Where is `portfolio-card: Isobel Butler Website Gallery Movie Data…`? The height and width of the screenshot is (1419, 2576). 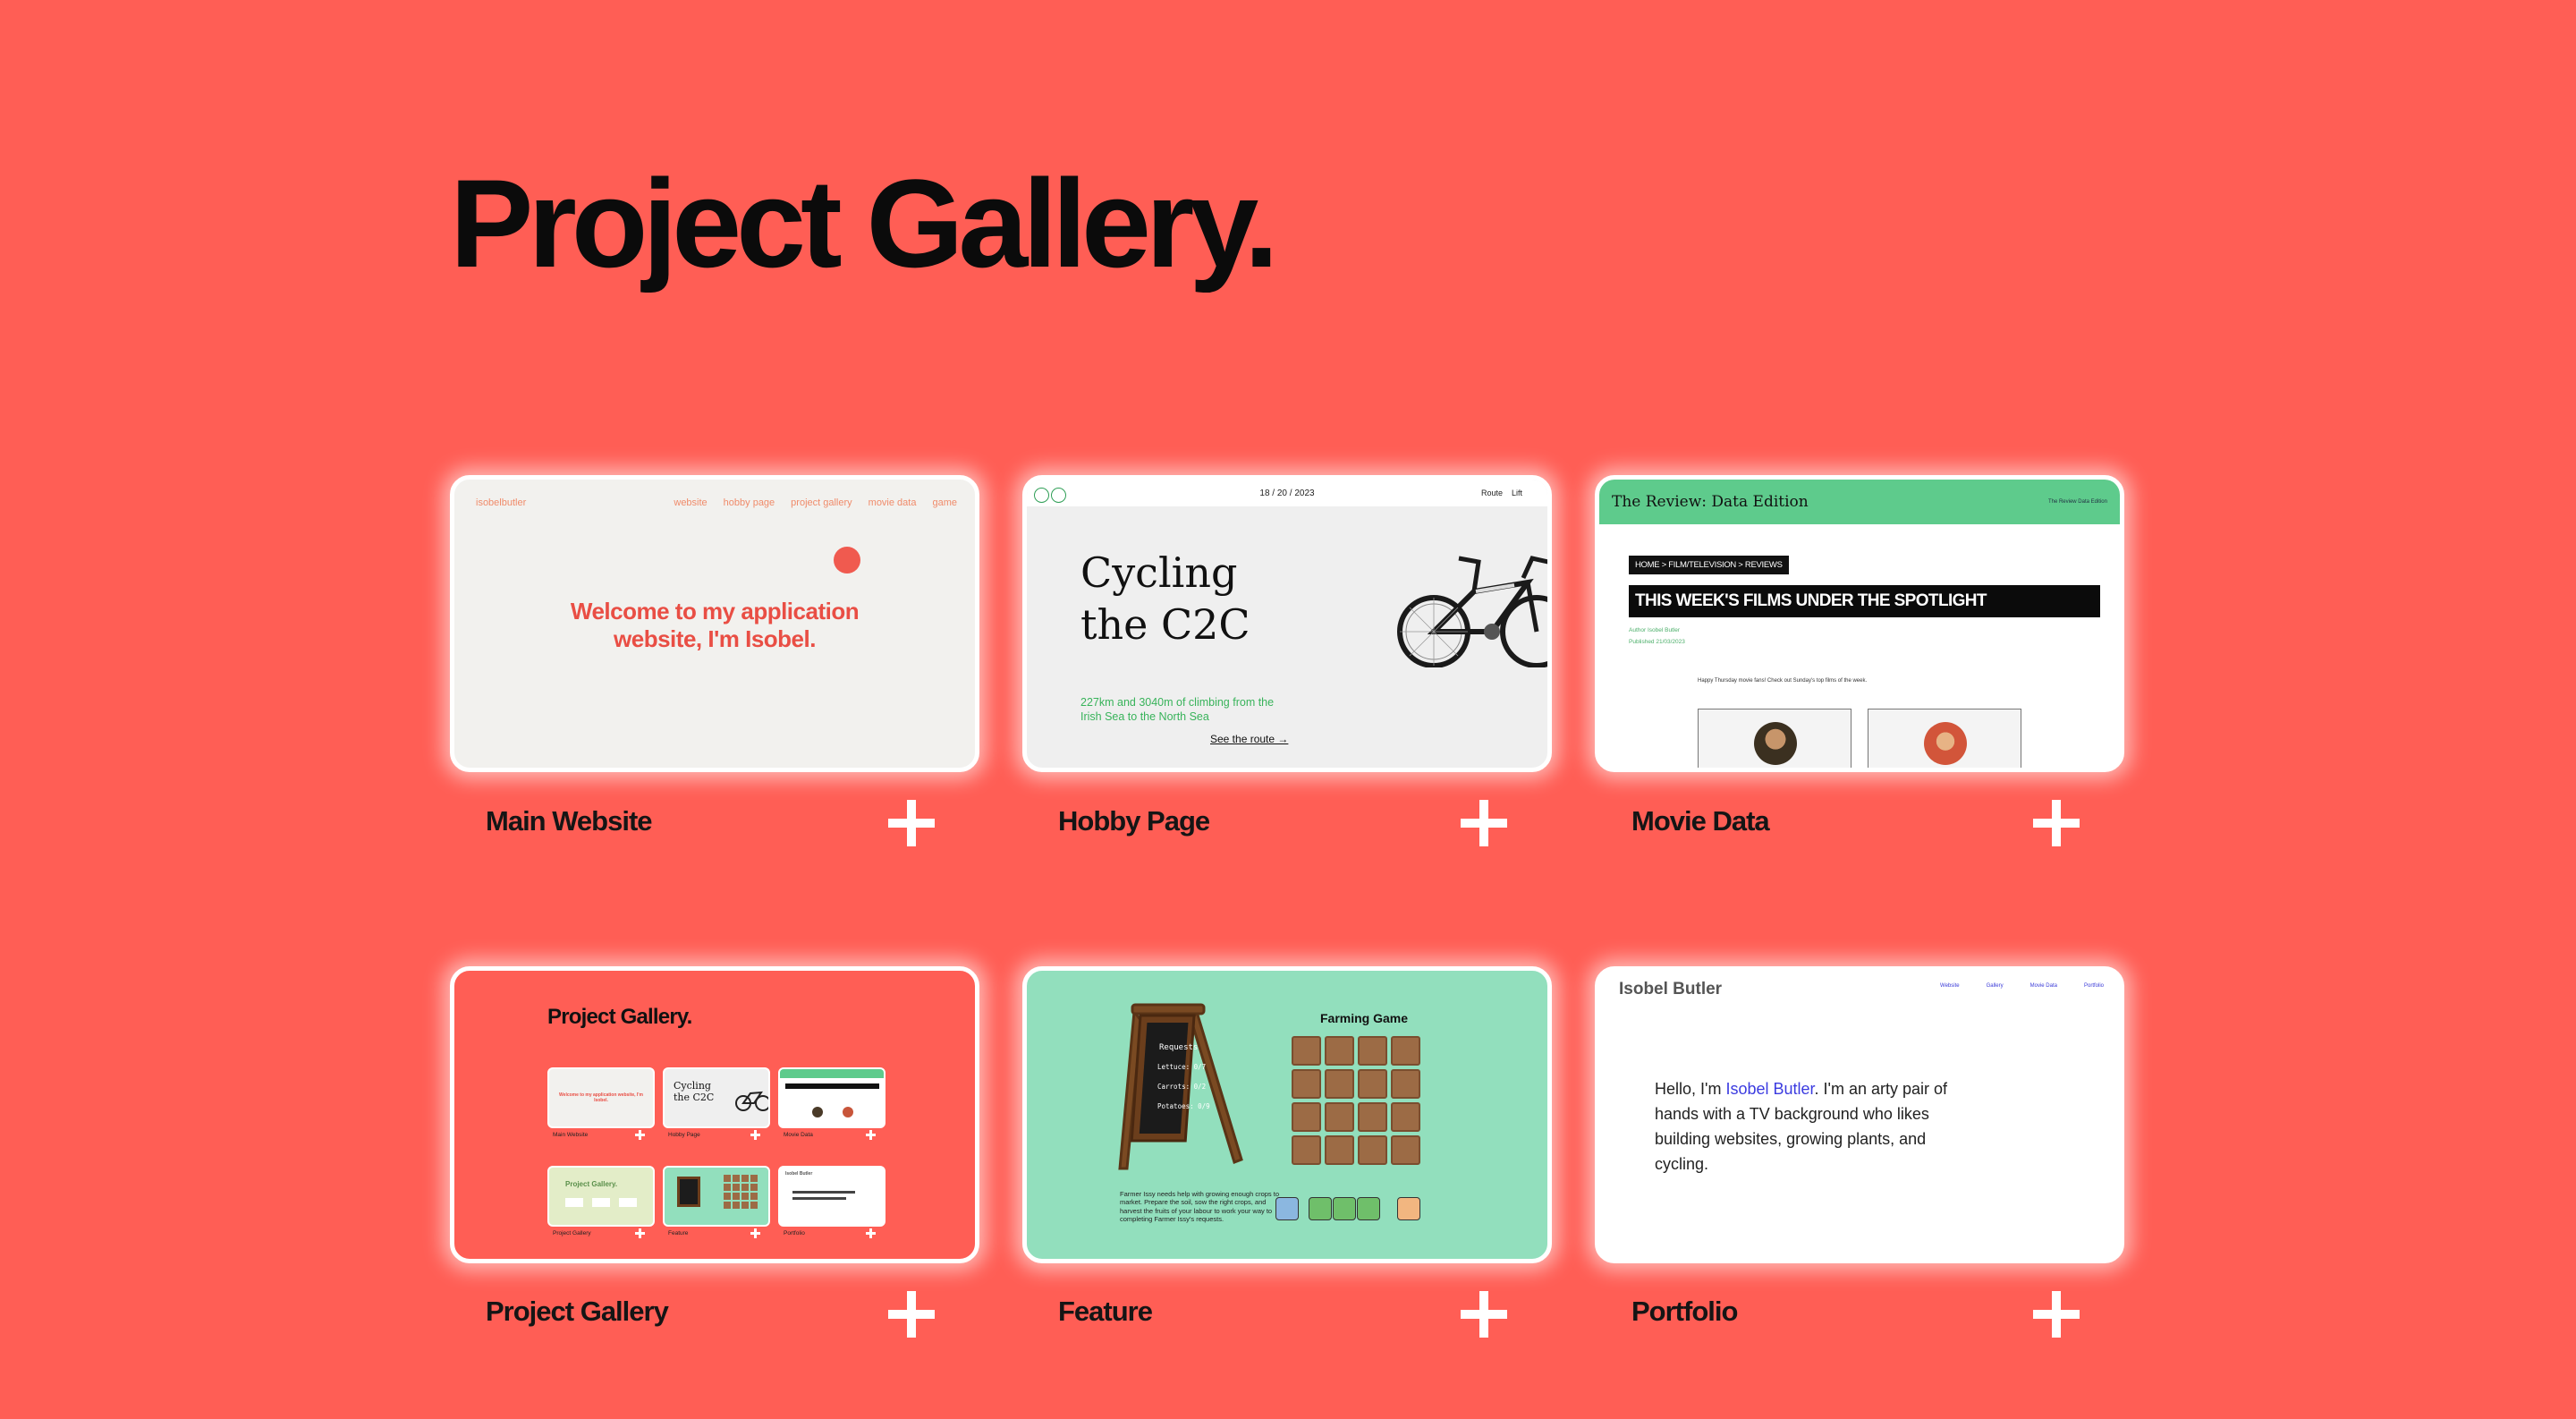
portfolio-card: Isobel Butler Website Gallery Movie Data… is located at coordinates (1859, 1114).